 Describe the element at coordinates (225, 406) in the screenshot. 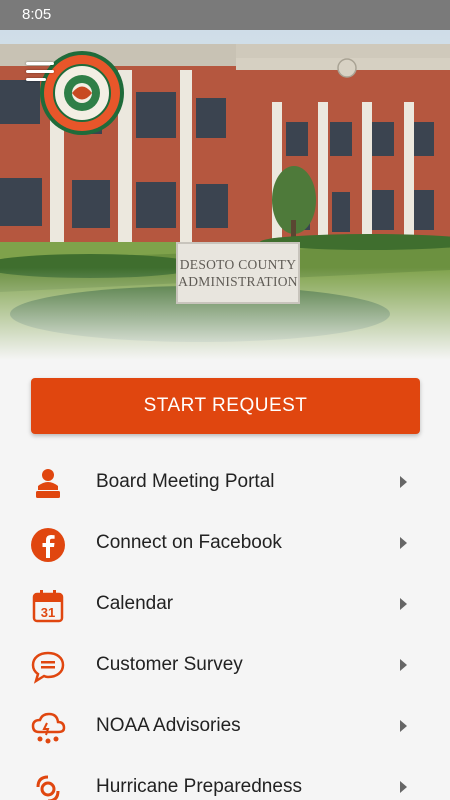

I see `start-request-button: START REQUEST` at that location.